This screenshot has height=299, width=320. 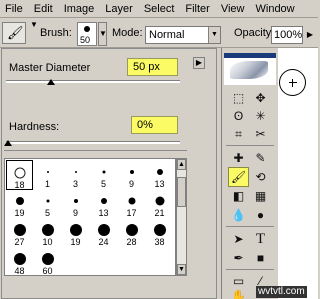 What do you see at coordinates (199, 63) in the screenshot?
I see `panel-menu-arrow-icon: ▶` at bounding box center [199, 63].